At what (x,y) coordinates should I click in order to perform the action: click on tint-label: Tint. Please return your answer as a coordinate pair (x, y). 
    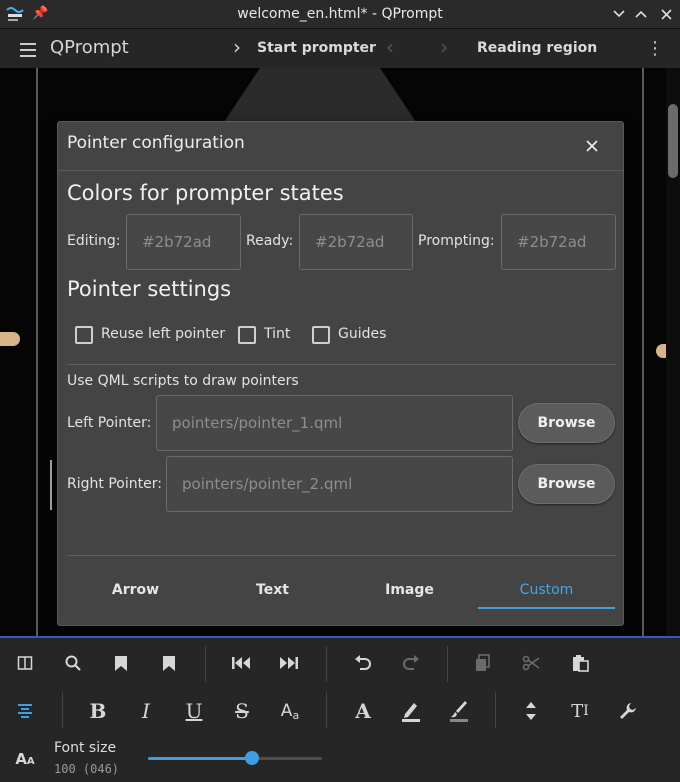
    Looking at the image, I should click on (277, 334).